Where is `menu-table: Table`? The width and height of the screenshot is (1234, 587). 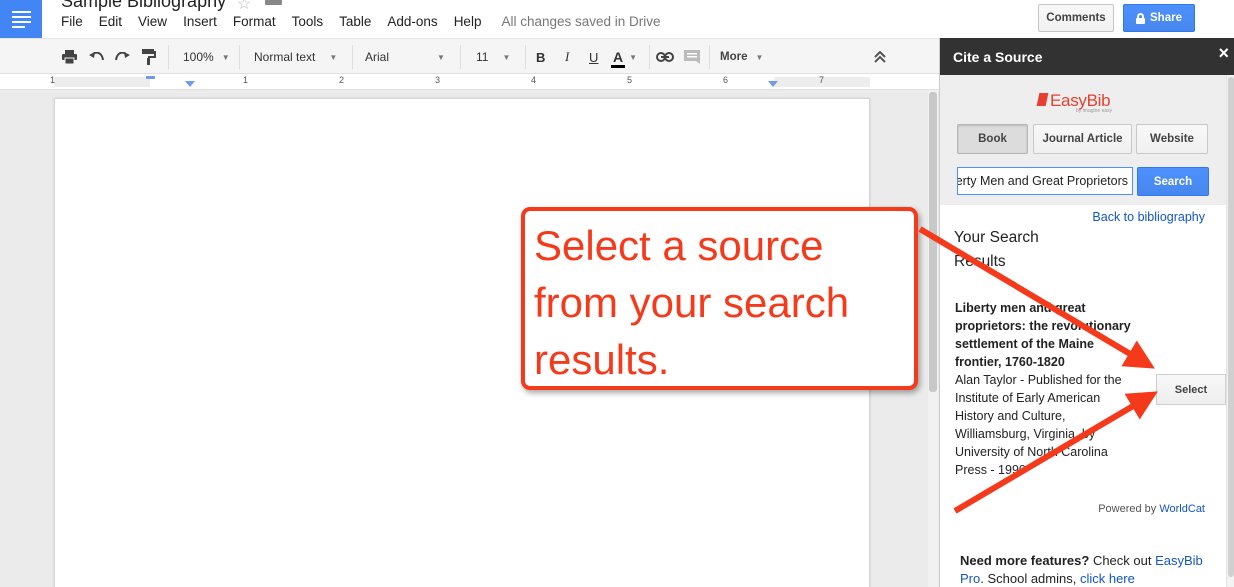 menu-table: Table is located at coordinates (355, 21).